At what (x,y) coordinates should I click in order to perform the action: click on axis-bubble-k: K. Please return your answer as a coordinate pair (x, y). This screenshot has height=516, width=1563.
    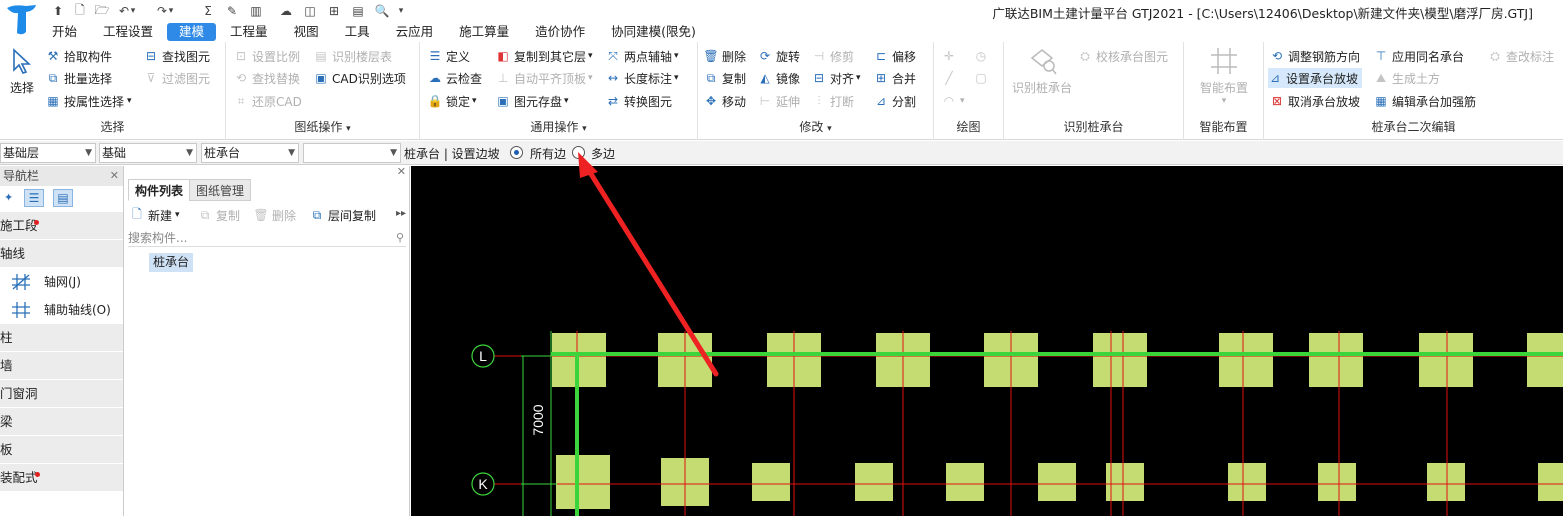
    Looking at the image, I should click on (483, 484).